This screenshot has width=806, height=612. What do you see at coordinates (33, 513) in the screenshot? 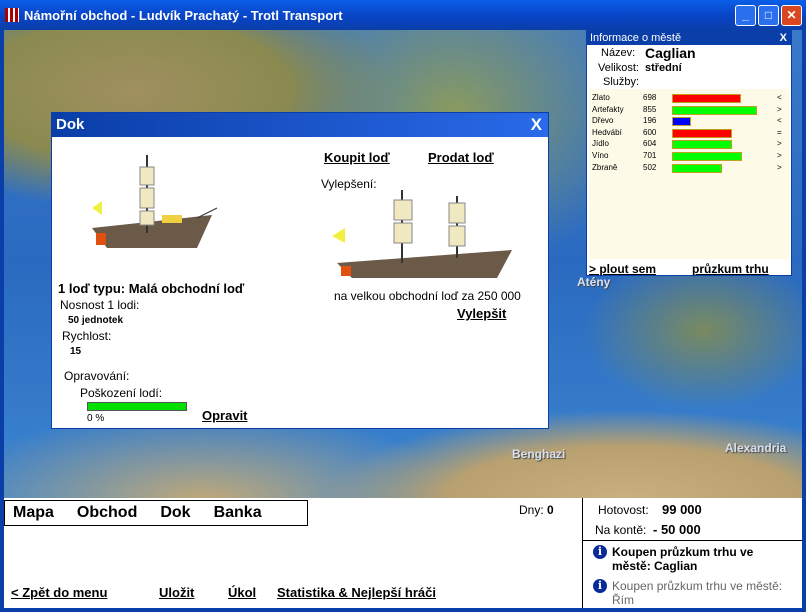
I see `nav-mapa: Mapa` at bounding box center [33, 513].